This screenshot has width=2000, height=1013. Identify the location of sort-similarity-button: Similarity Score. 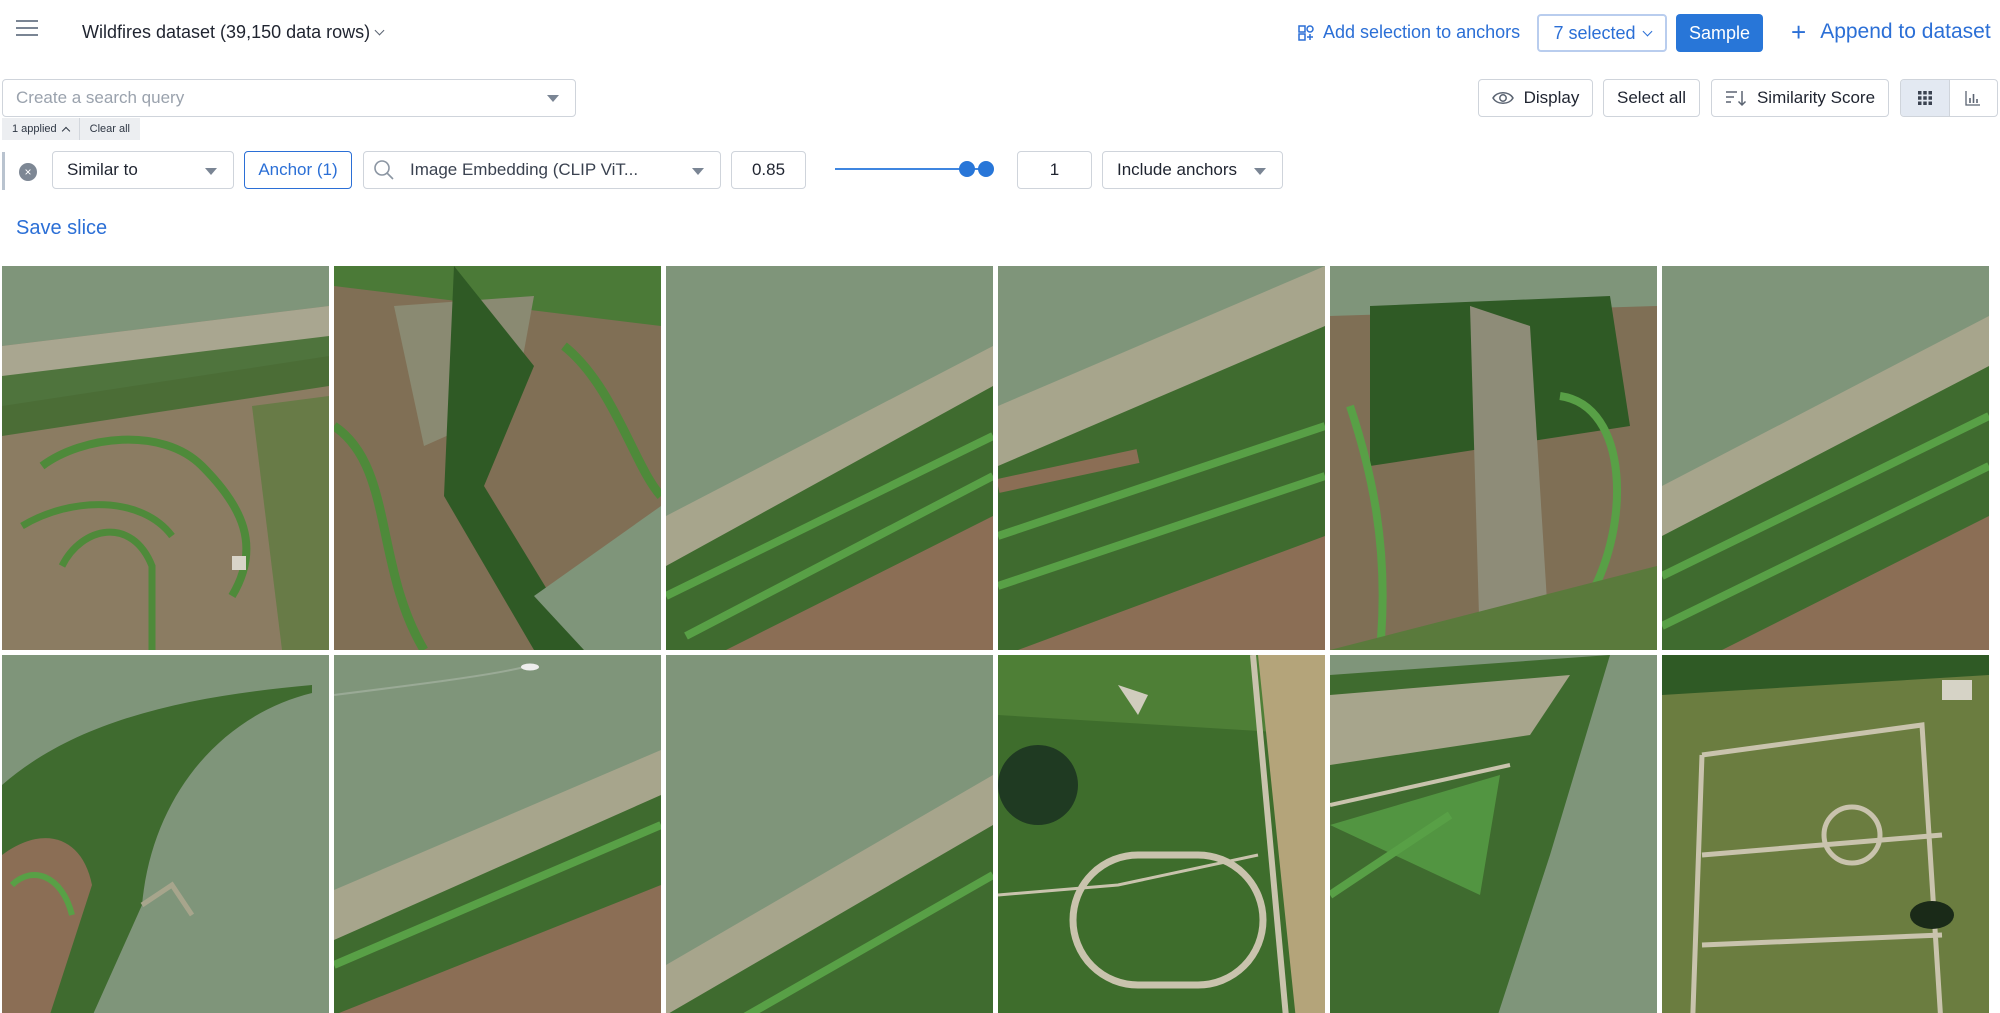
(1800, 98).